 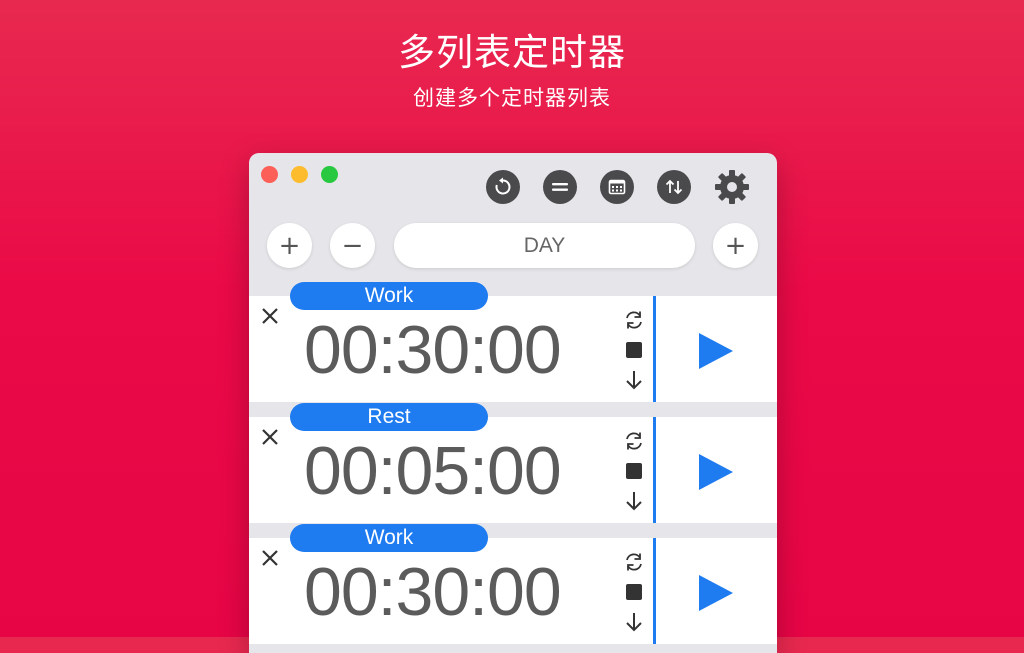 I want to click on reset-button, so click(x=503, y=187).